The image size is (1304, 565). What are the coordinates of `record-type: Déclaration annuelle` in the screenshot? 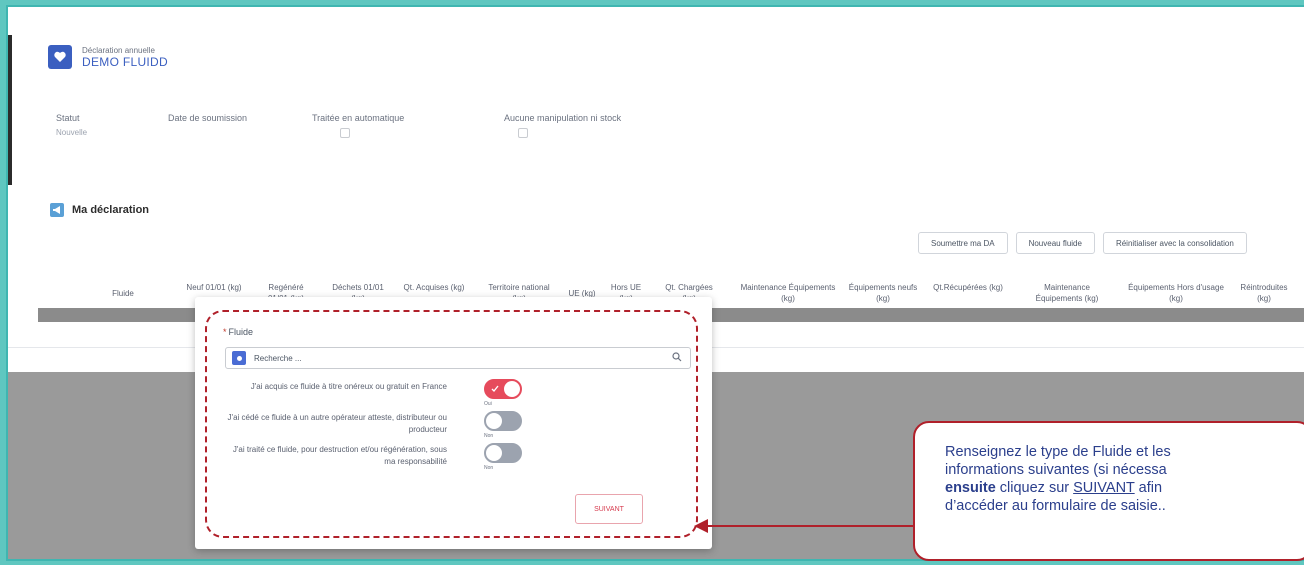 It's located at (118, 50).